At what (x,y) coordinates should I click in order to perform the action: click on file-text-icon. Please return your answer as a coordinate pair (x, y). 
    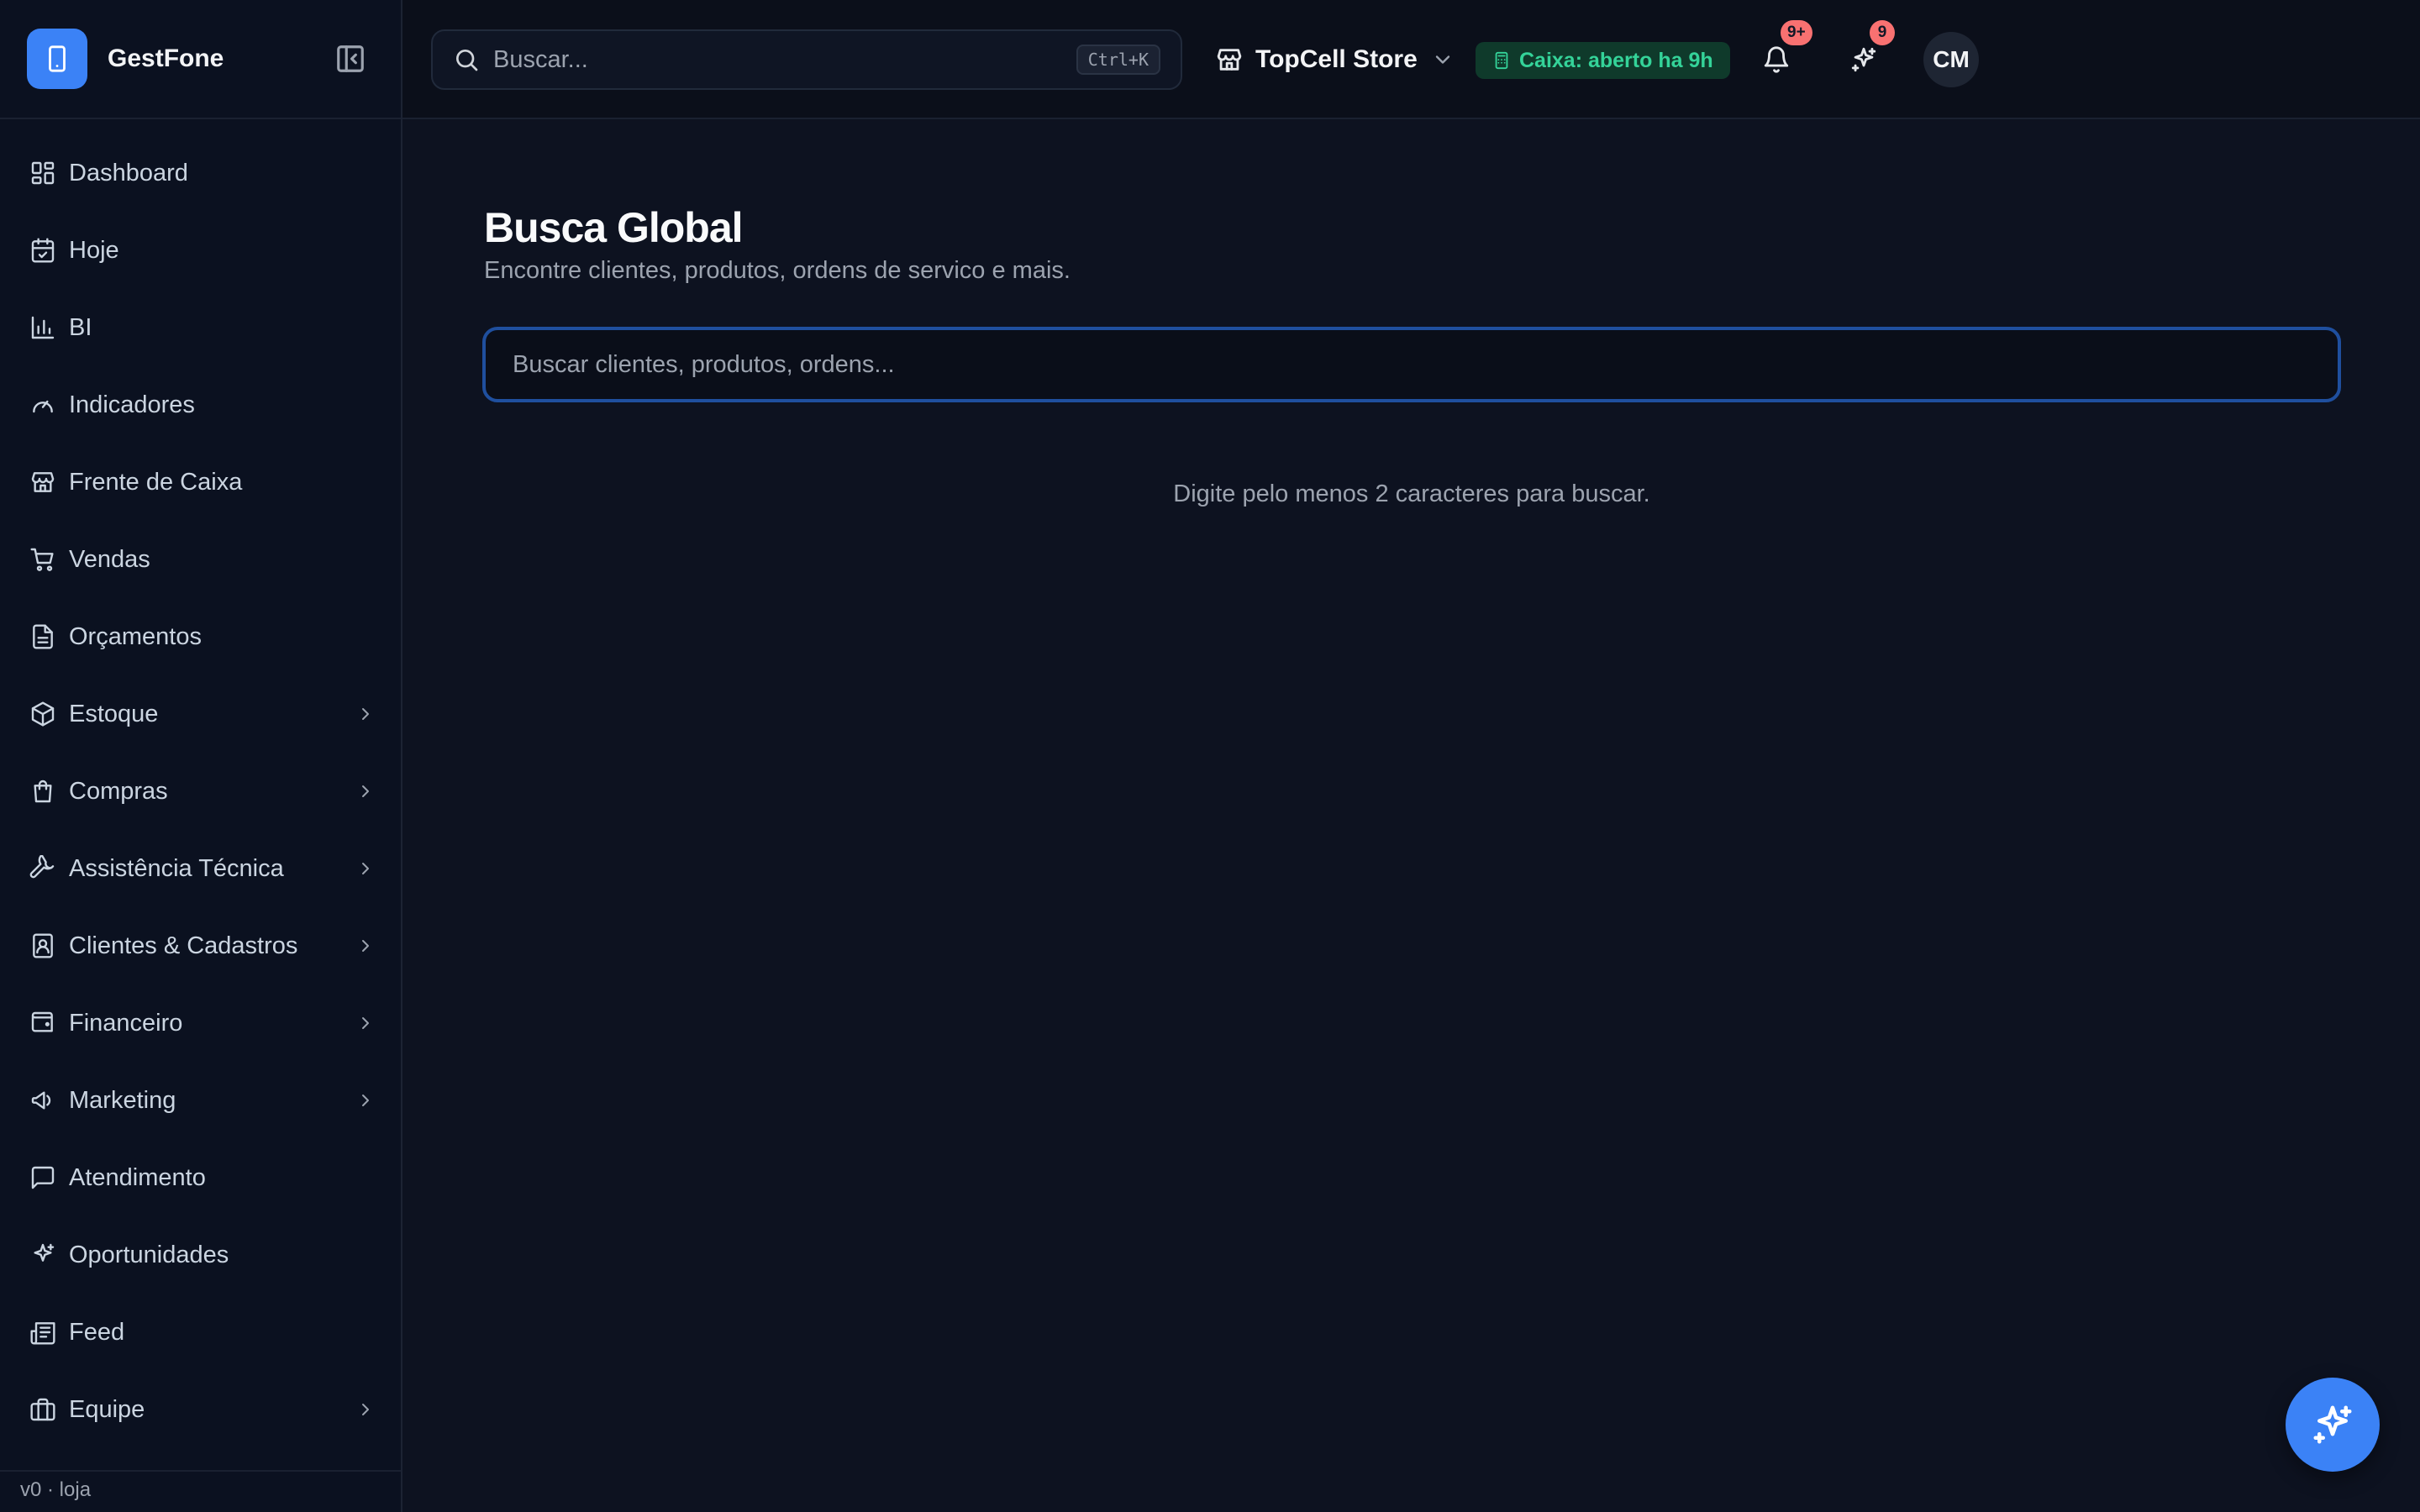
    Looking at the image, I should click on (43, 636).